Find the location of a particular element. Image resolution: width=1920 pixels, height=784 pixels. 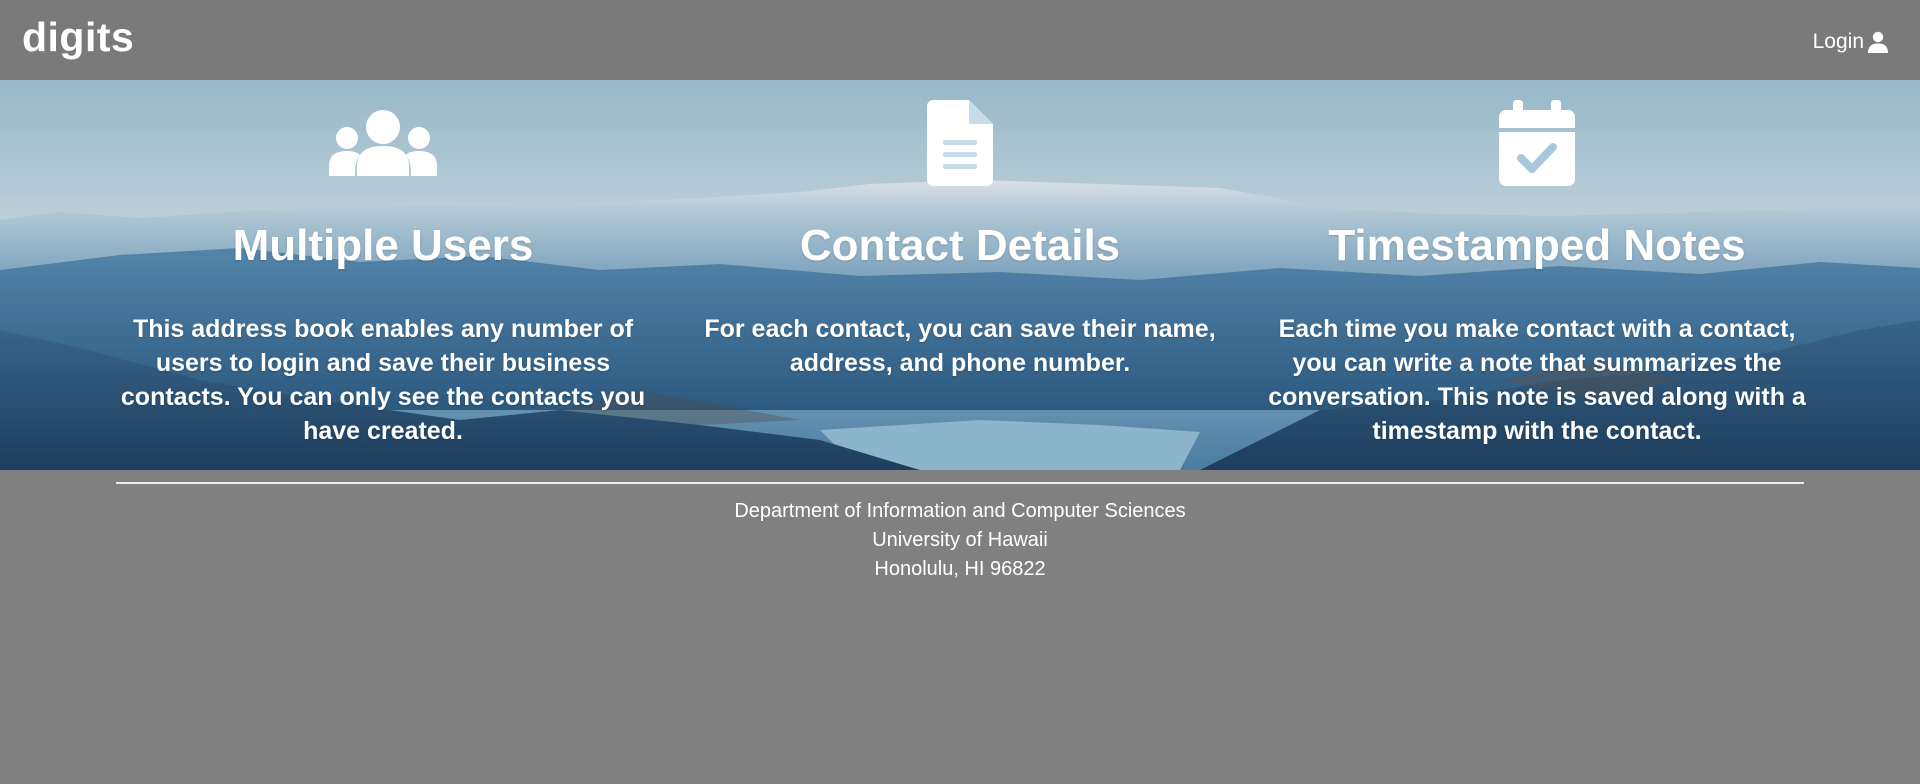

login-label: Login is located at coordinates (1838, 41).